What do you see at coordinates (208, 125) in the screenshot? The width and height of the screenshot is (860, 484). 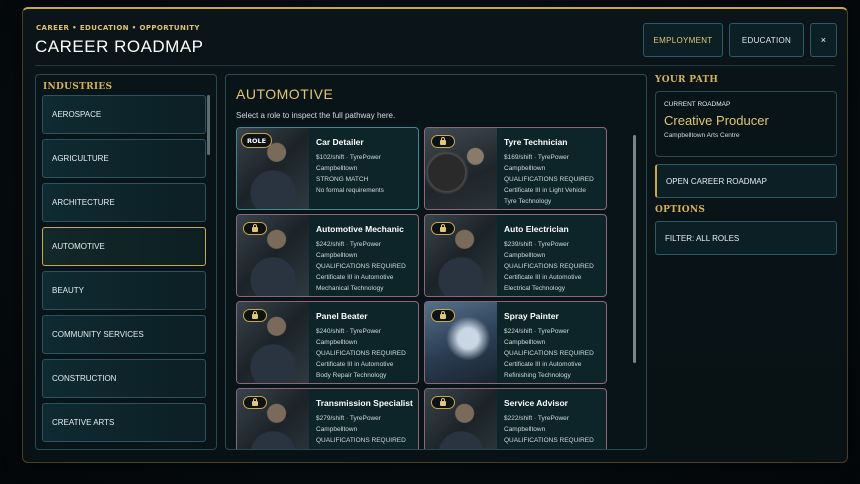 I see `industries-scrollbar` at bounding box center [208, 125].